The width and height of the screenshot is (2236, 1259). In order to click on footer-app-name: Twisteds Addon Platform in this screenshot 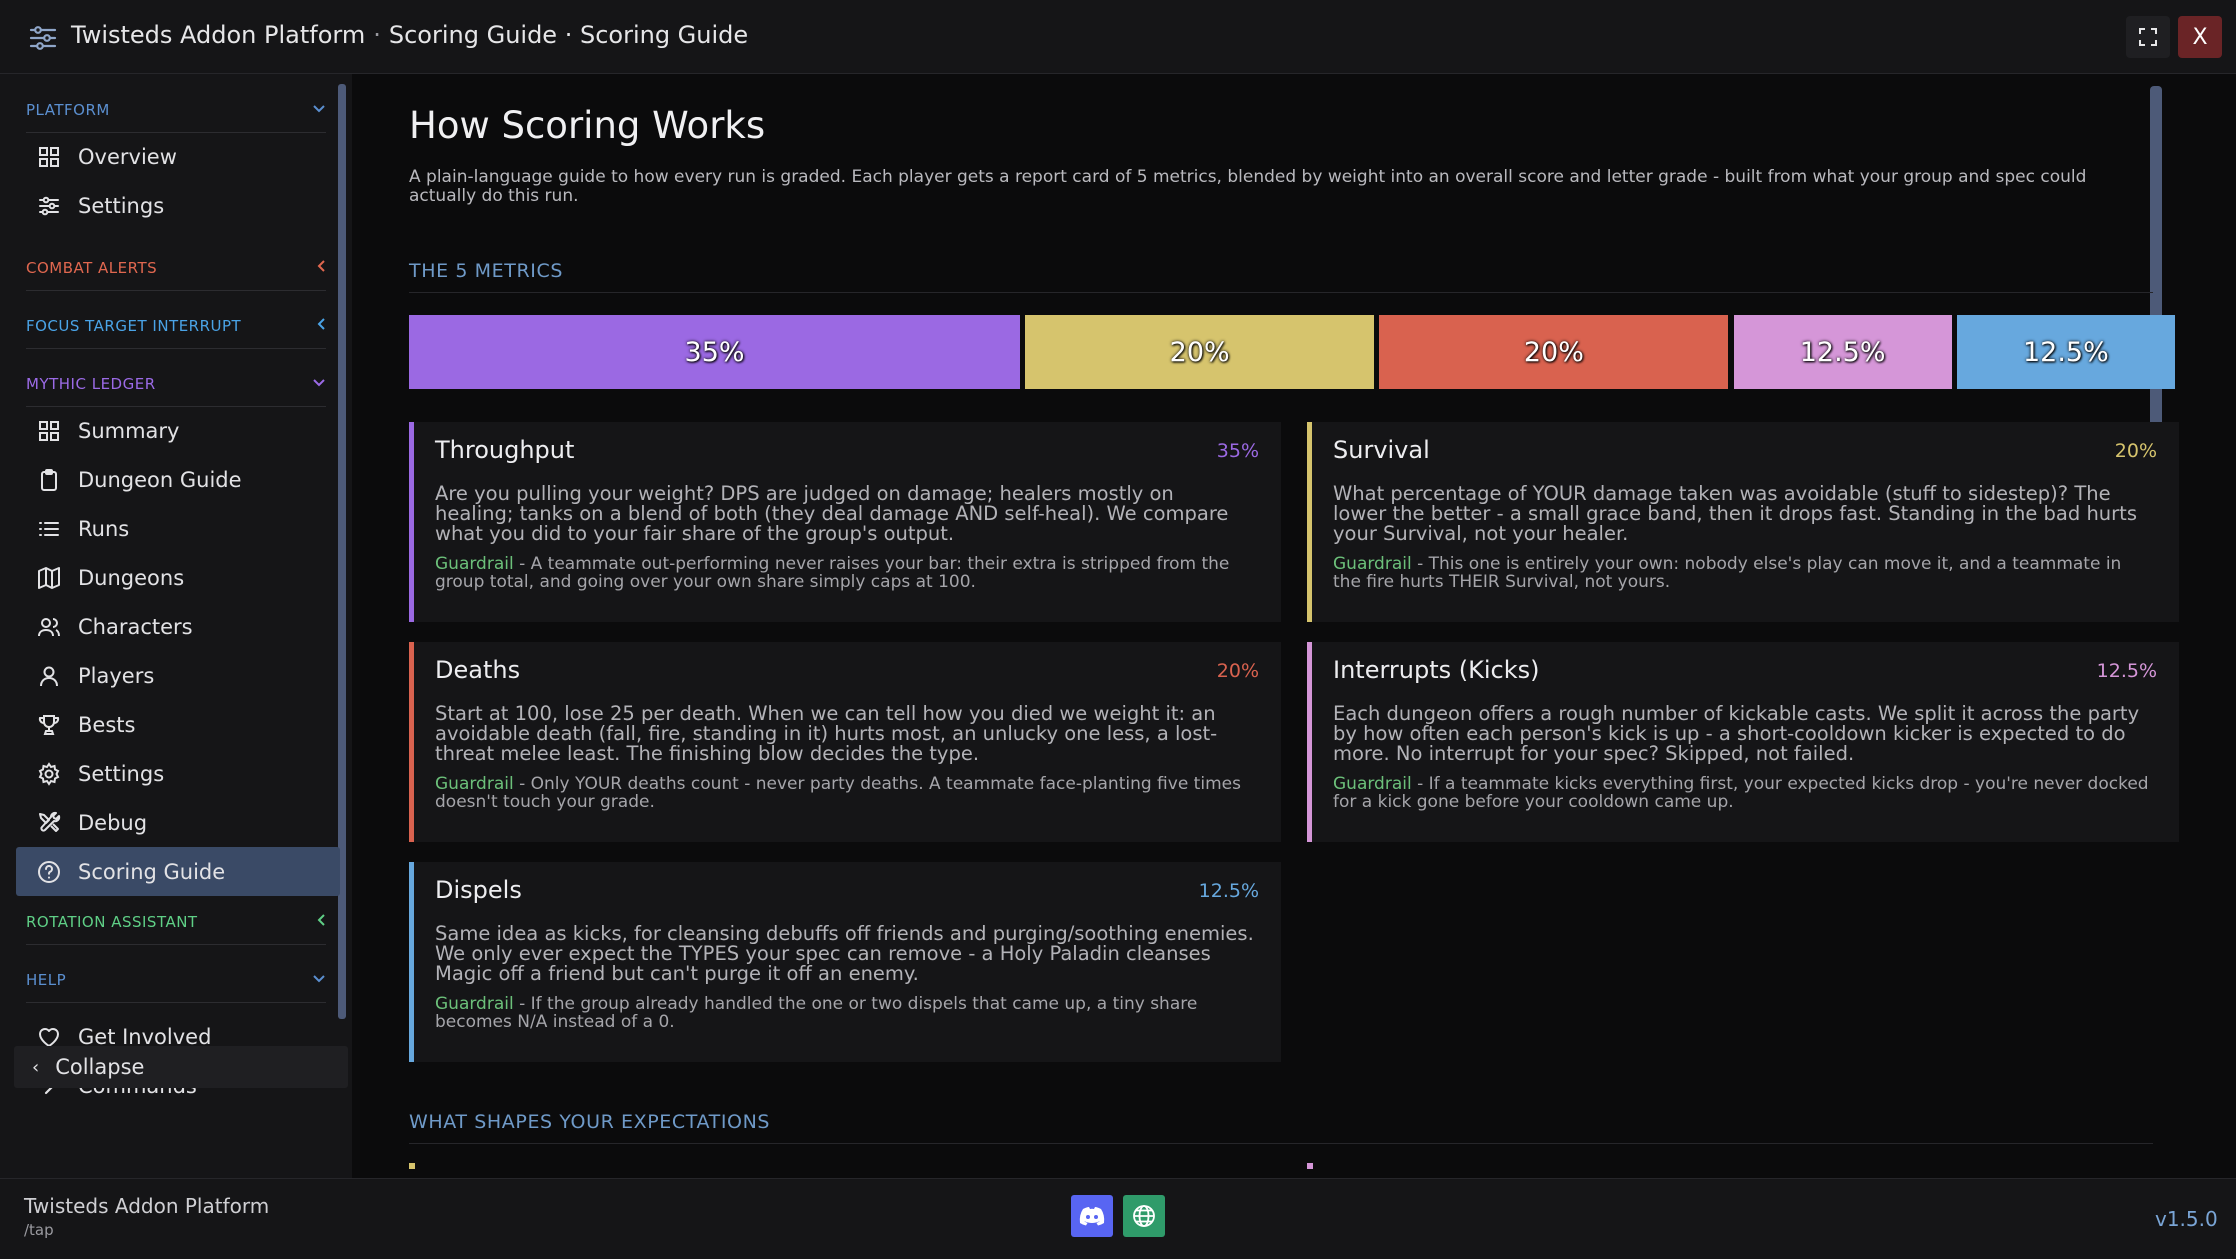, I will do `click(147, 1206)`.